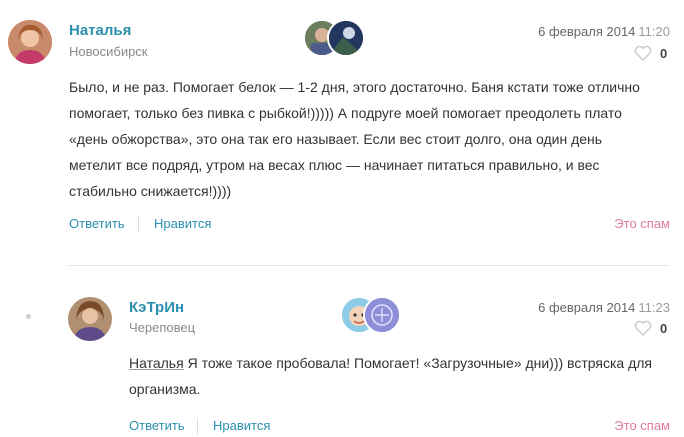 Image resolution: width=684 pixels, height=437 pixels. I want to click on mention-link: Наталья, so click(156, 363).